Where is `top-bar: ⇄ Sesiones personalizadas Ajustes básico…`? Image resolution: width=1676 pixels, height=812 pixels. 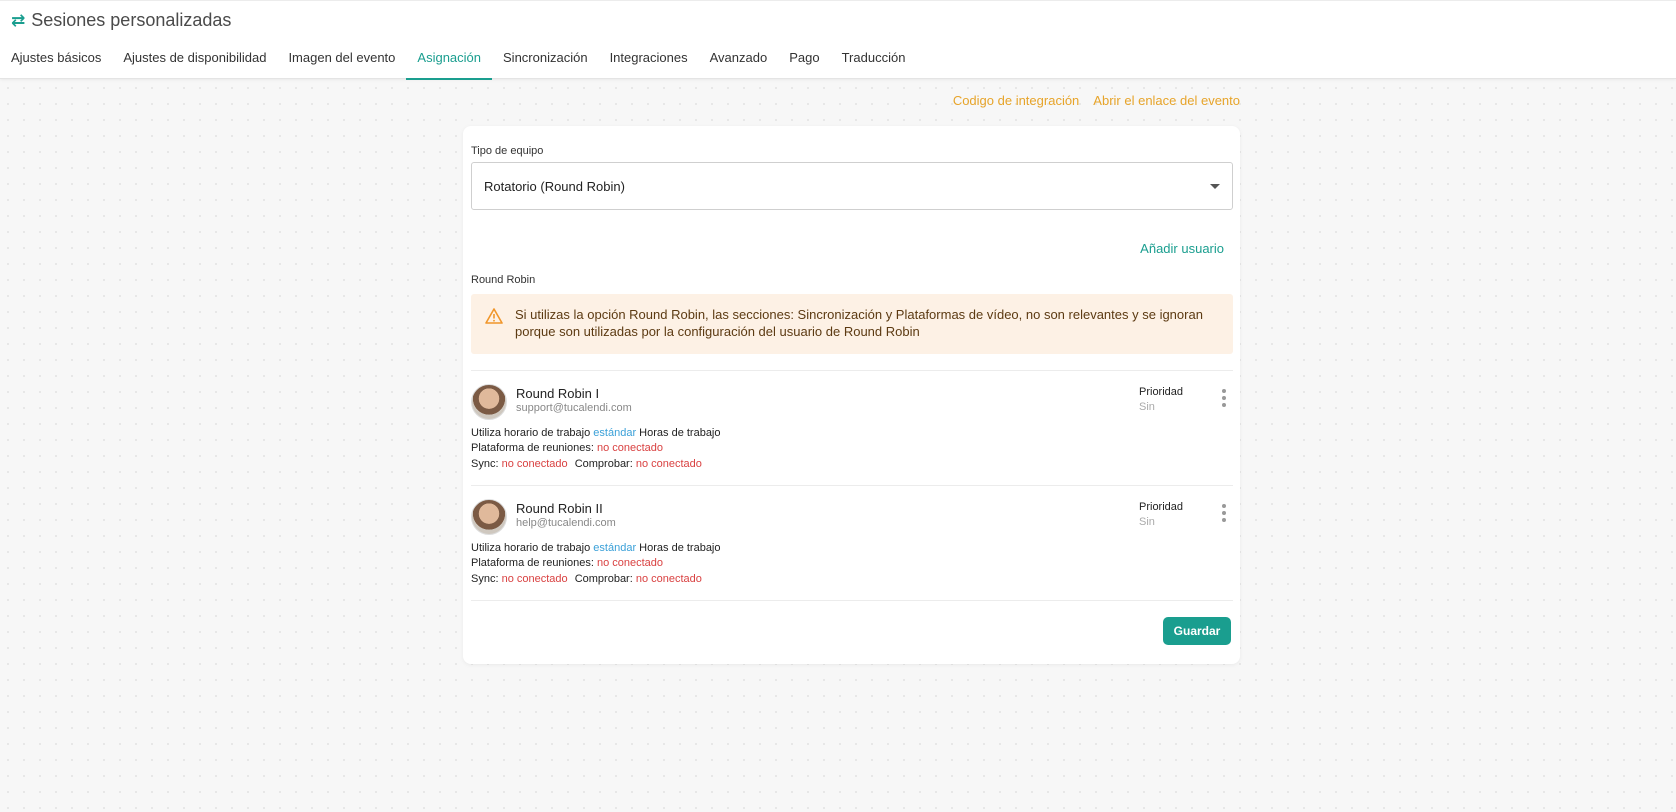
top-bar: ⇄ Sesiones personalizadas Ajustes básico… is located at coordinates (838, 40).